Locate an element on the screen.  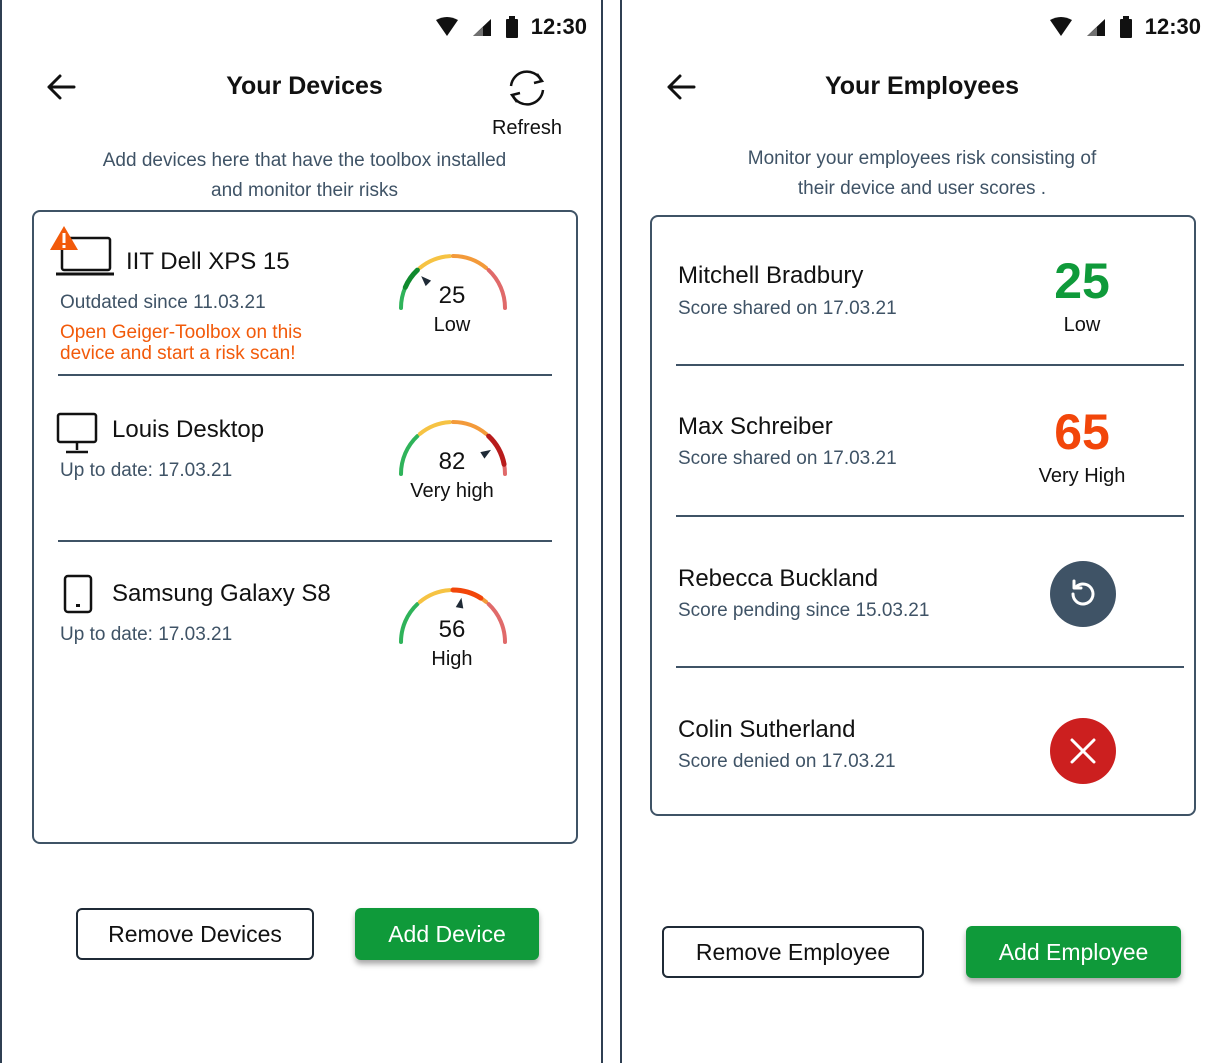
add-employee-button: Add Employee is located at coordinates (1073, 952).